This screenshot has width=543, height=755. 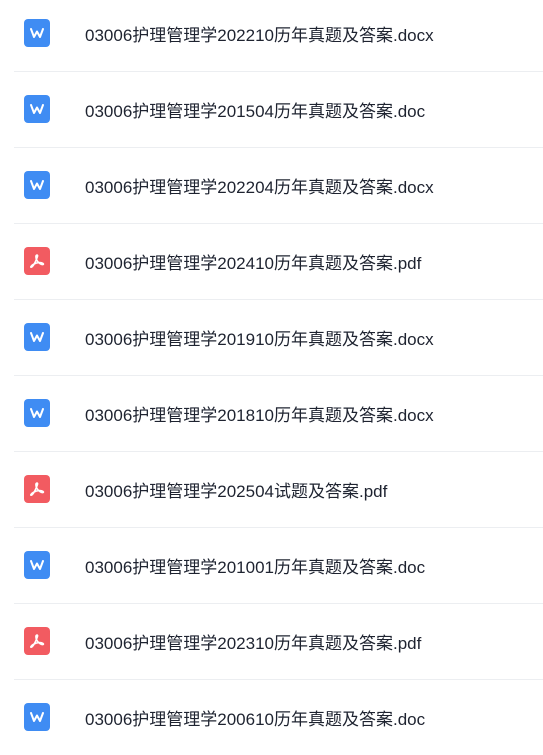 I want to click on file-name: 03006护理管理学202210历年真题及答案.docx, so click(x=259, y=35).